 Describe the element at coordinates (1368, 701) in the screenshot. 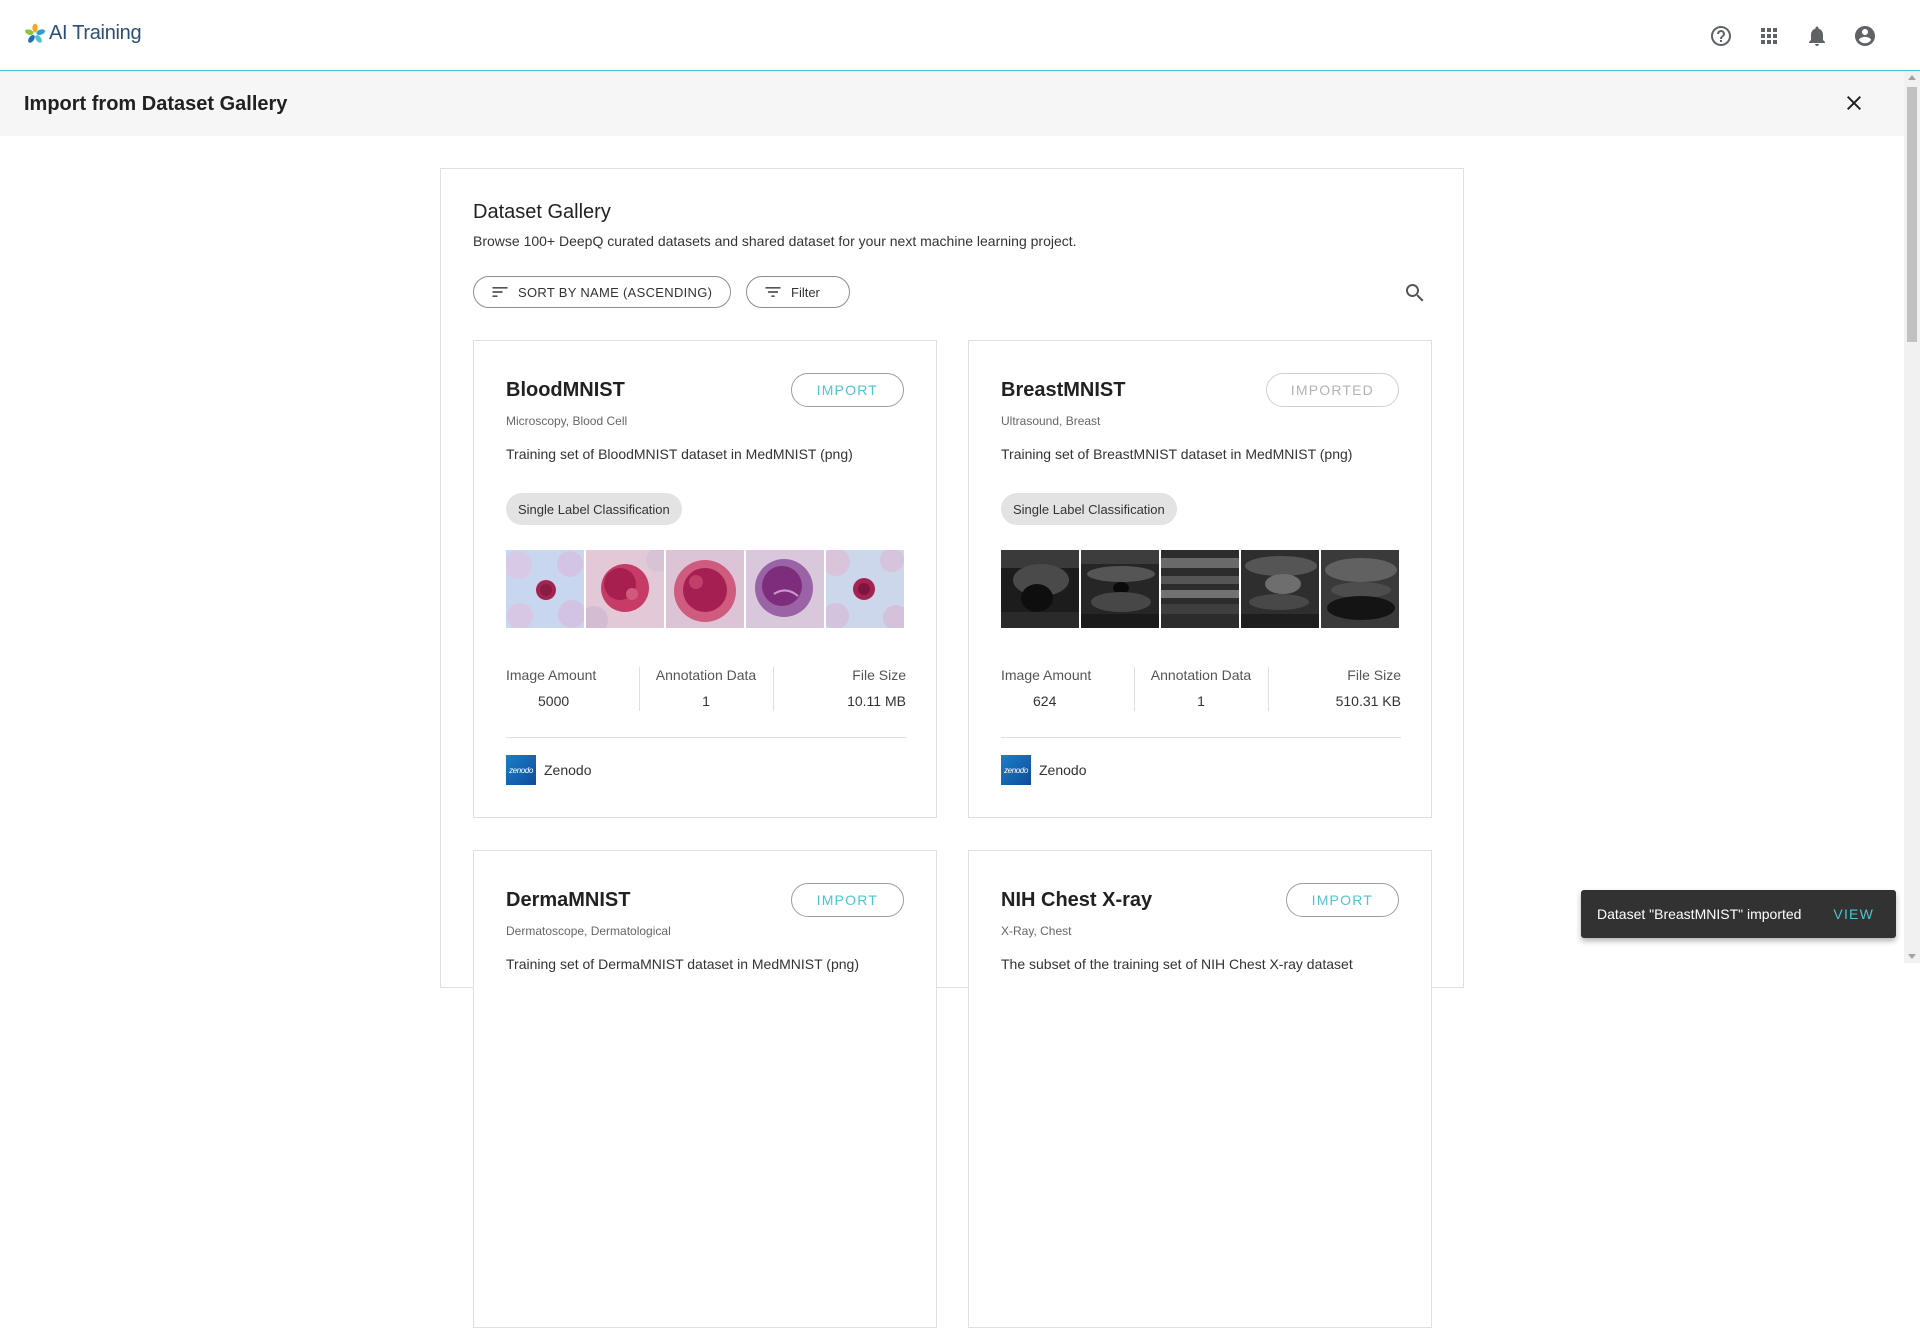

I see `stat-value: 510.31 KB` at that location.